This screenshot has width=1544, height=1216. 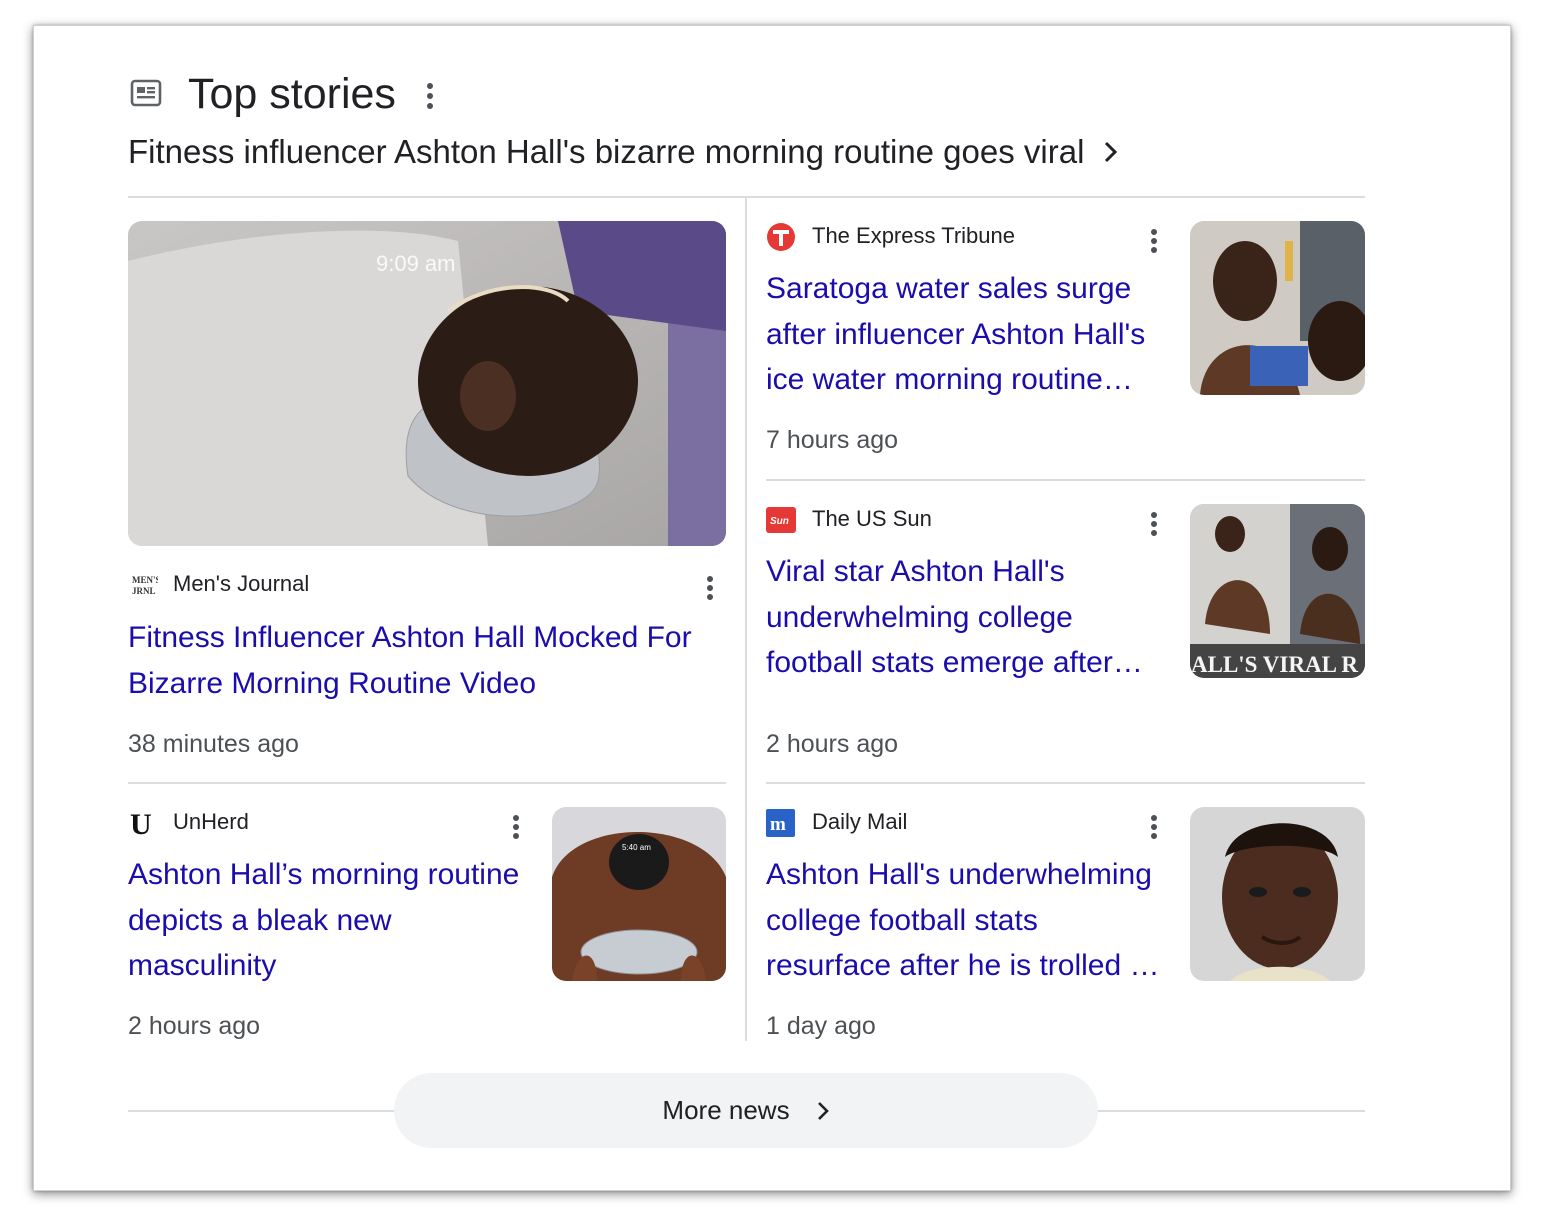 I want to click on image-timestamp: 9:09 am, so click(x=416, y=263).